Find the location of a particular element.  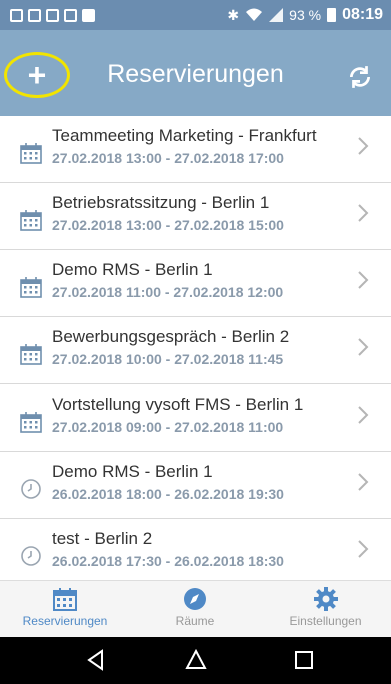

tab-einstellungen: Einstellungen is located at coordinates (325, 609).